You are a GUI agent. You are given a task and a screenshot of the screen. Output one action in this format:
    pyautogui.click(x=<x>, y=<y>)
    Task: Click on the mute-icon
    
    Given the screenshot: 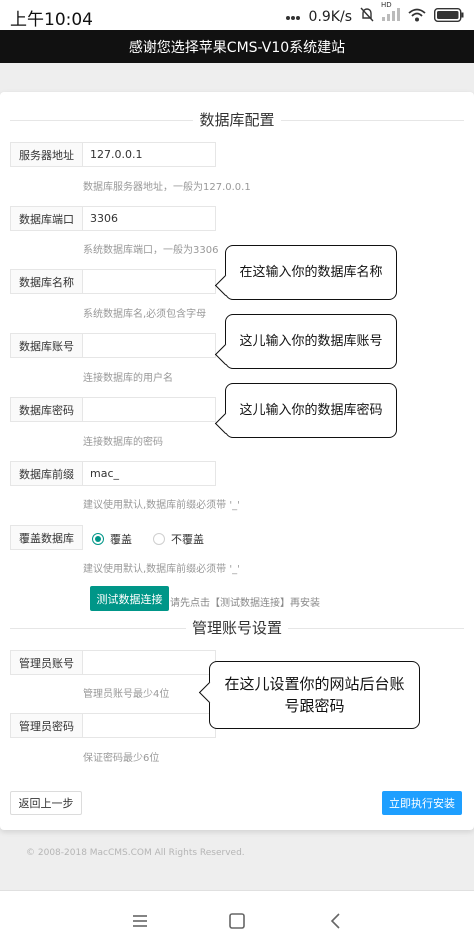 What is the action you would take?
    pyautogui.click(x=367, y=16)
    